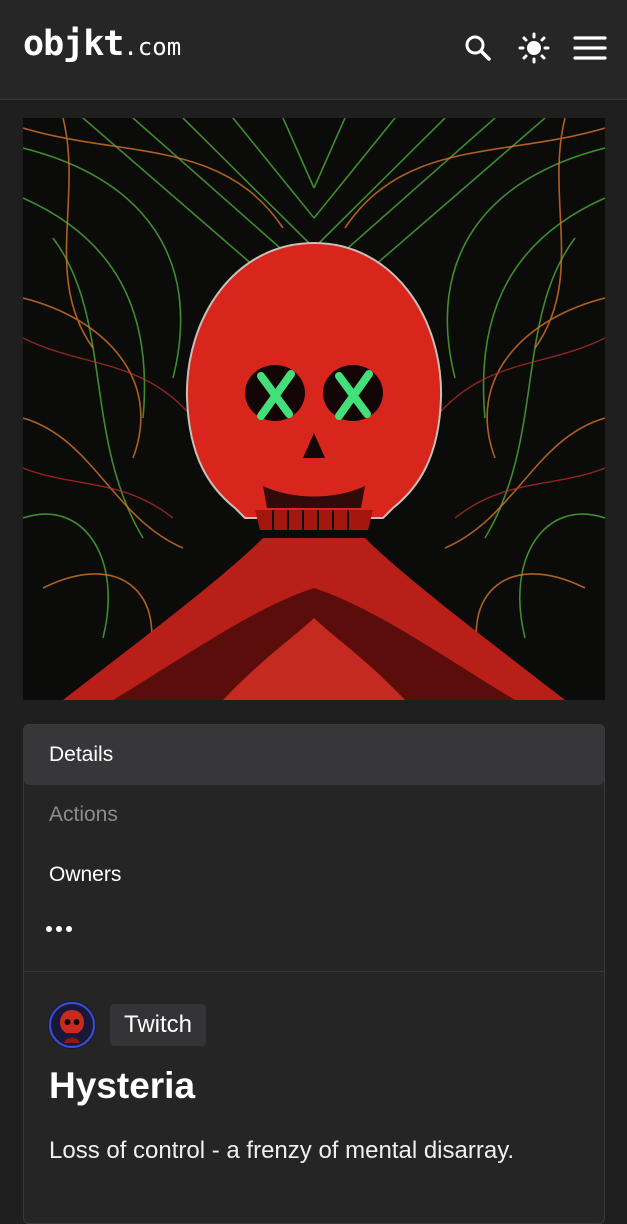 The width and height of the screenshot is (627, 1224). I want to click on logo-tld: .com, so click(152, 47).